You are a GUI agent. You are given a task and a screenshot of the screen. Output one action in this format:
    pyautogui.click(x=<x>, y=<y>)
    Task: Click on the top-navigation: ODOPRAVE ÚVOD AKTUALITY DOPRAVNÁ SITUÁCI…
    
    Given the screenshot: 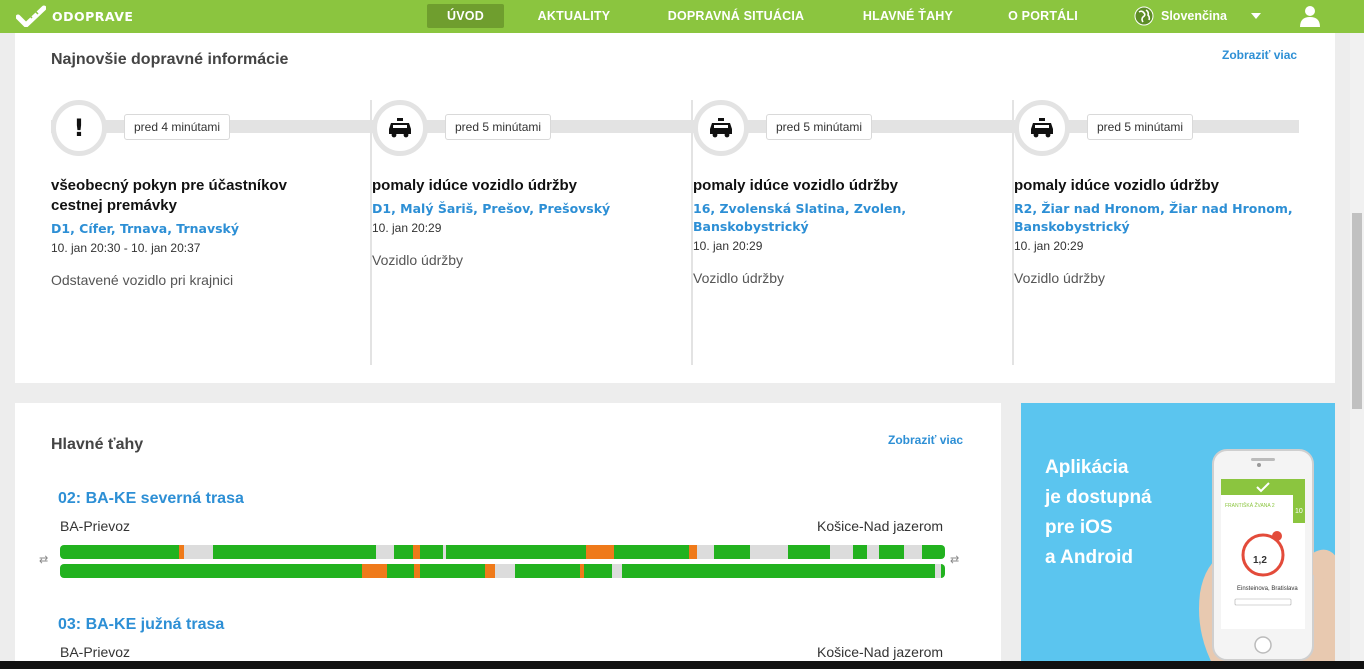 What is the action you would take?
    pyautogui.click(x=682, y=16)
    